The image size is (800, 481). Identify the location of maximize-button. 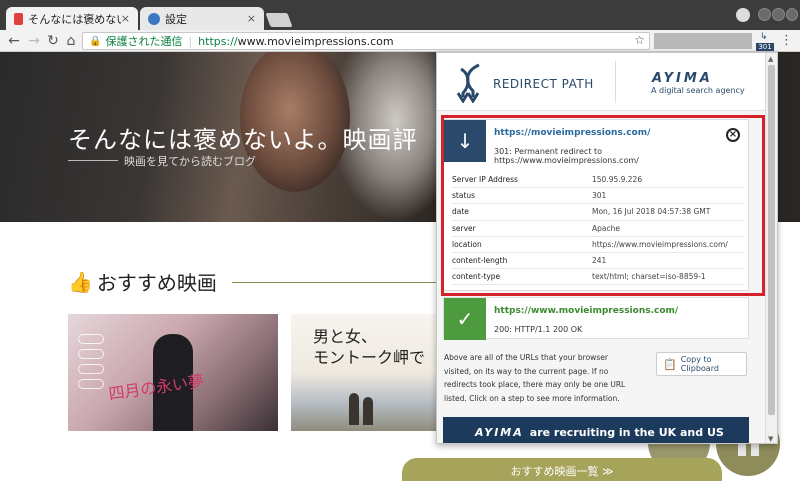
(778, 14).